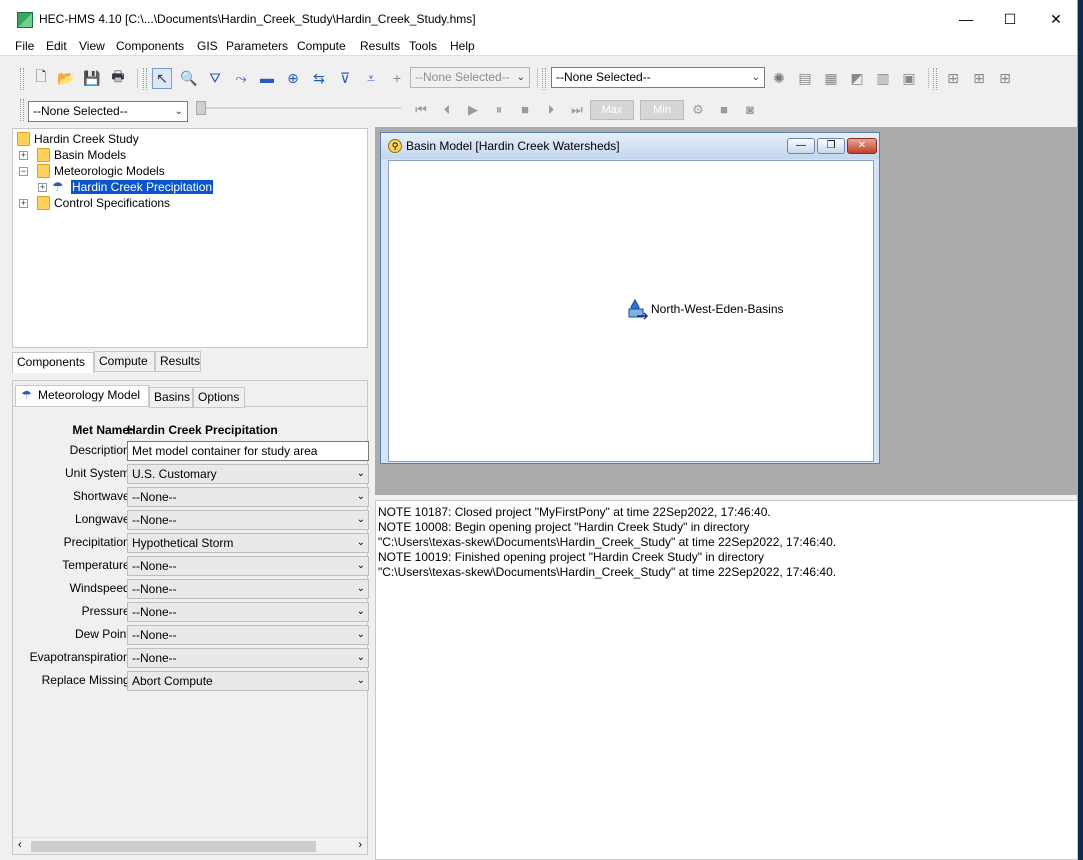 This screenshot has height=860, width=1083. Describe the element at coordinates (257, 46) in the screenshot. I see `menu-parameters: Parameters` at that location.